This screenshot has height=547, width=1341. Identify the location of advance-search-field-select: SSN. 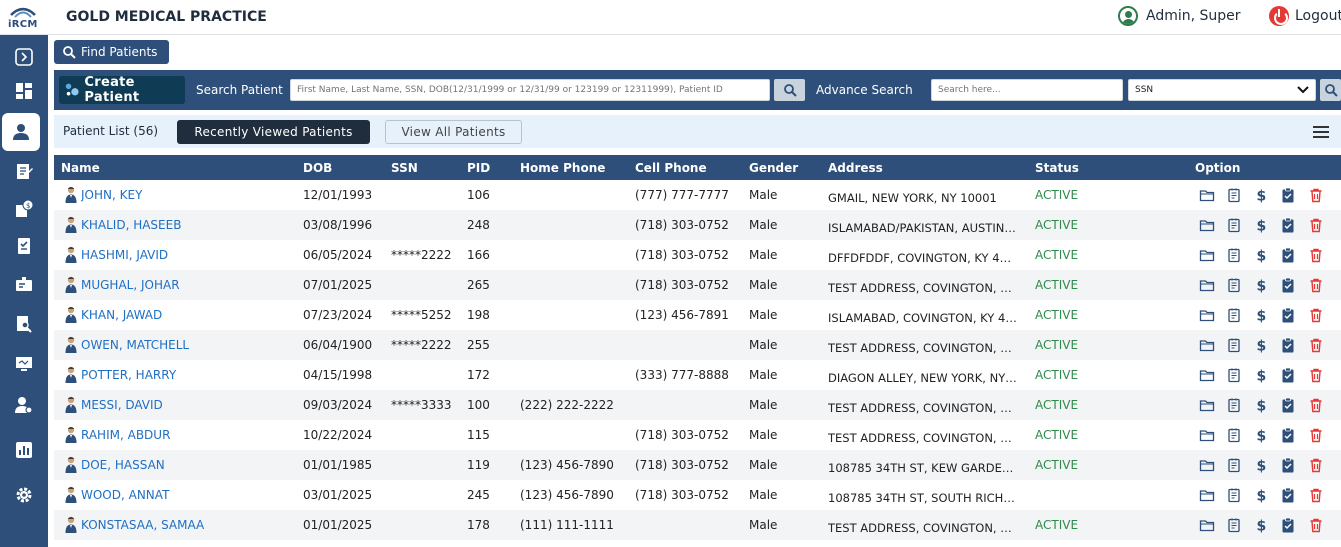
(1222, 90).